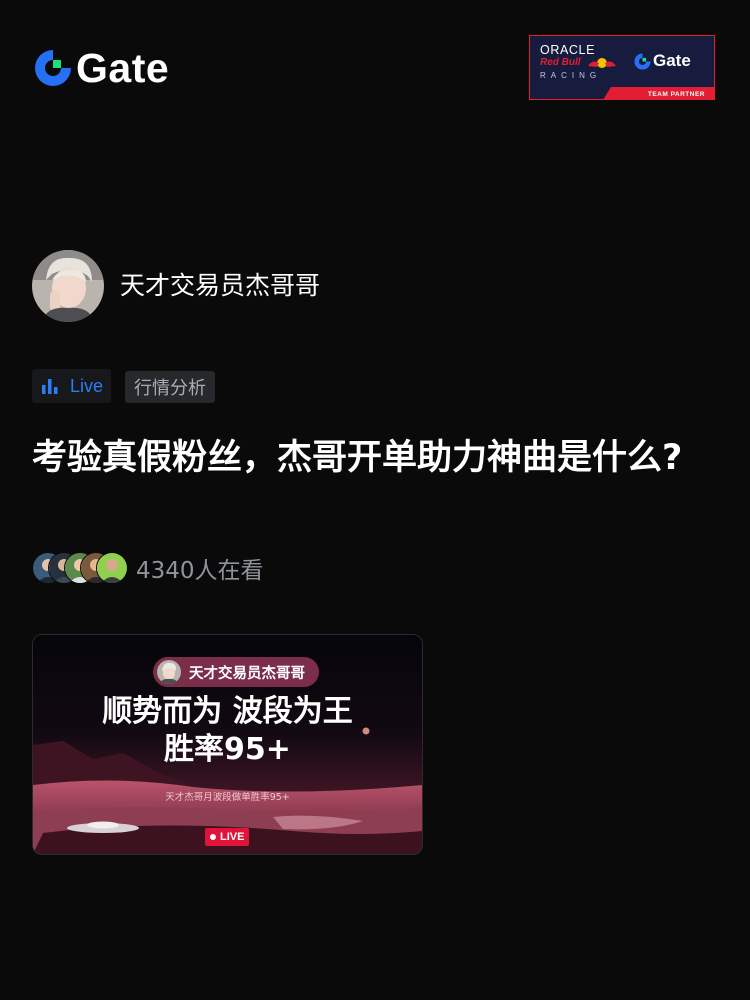  Describe the element at coordinates (227, 711) in the screenshot. I see `live-cover-headline-line1: 顺势而为 波段为王` at that location.